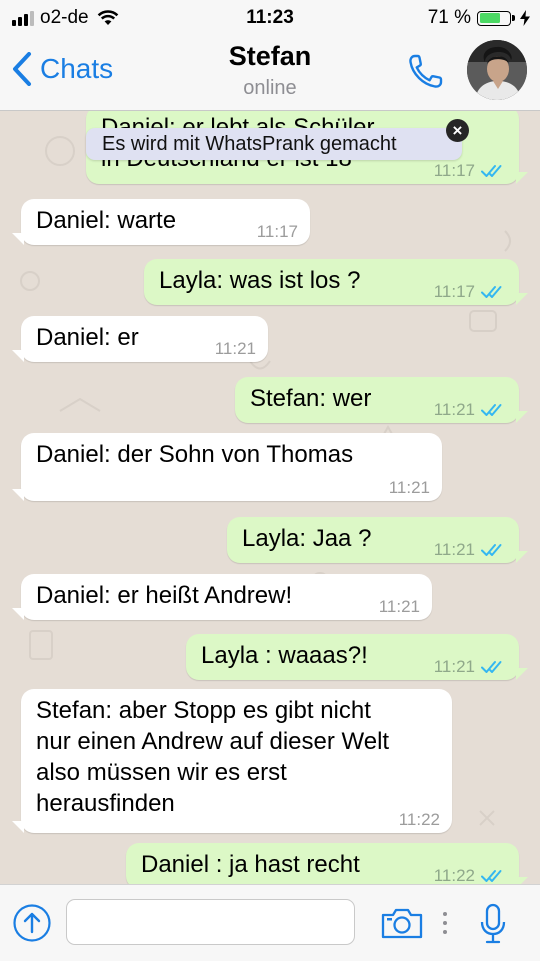 The width and height of the screenshot is (540, 961). What do you see at coordinates (426, 71) in the screenshot?
I see `phone-icon` at bounding box center [426, 71].